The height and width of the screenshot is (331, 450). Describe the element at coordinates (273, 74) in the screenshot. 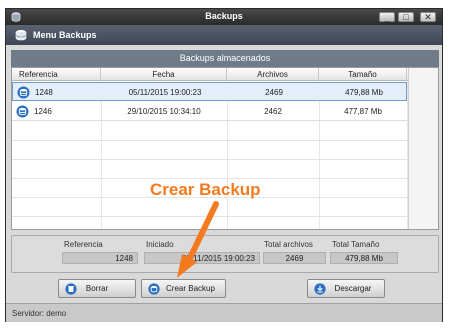

I see `column-header-archivos: Archivos` at that location.